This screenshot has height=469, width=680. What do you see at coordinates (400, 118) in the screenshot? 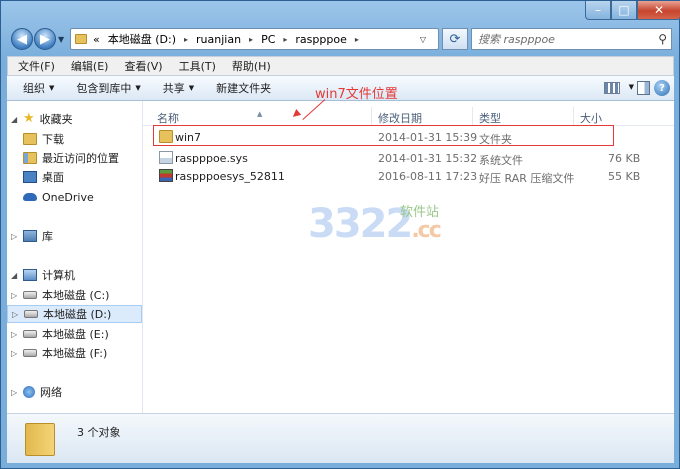
I see `column-modified: 修改日期` at bounding box center [400, 118].